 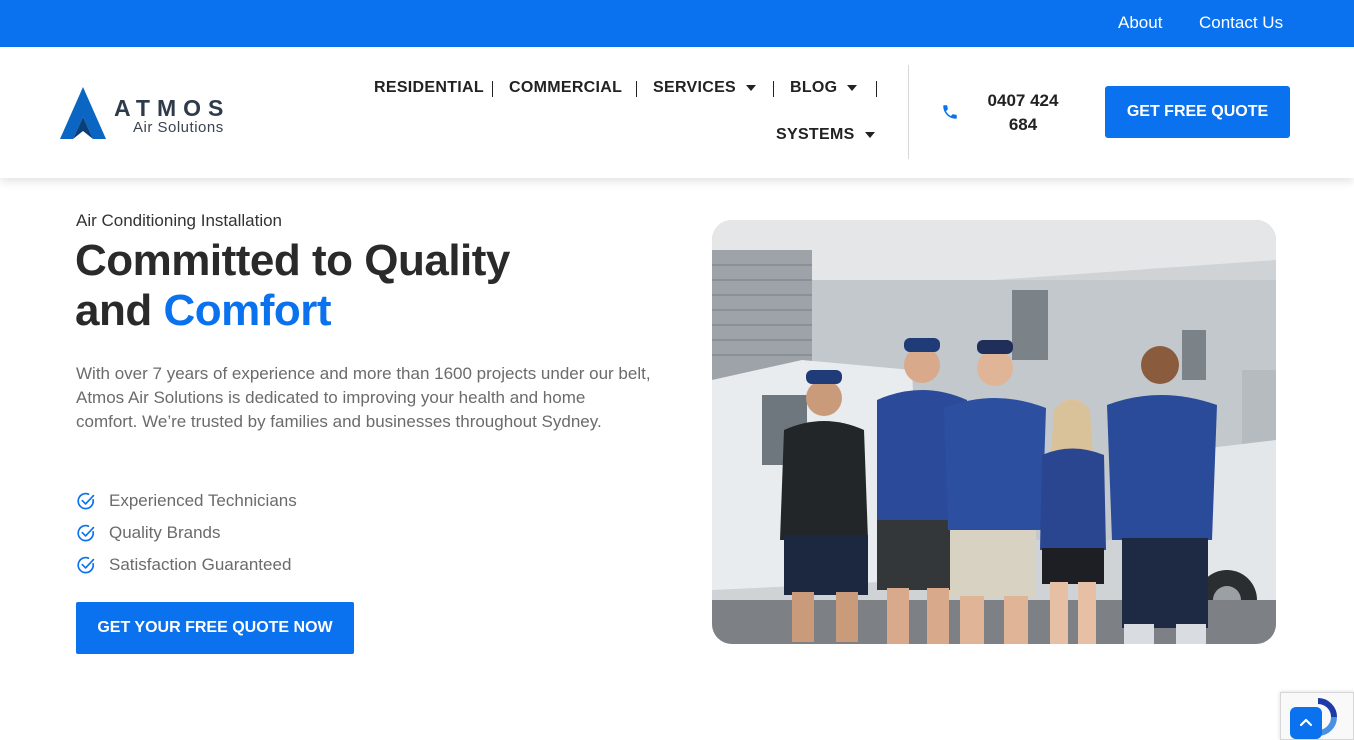 I want to click on scroll-to-top-button, so click(x=1306, y=723).